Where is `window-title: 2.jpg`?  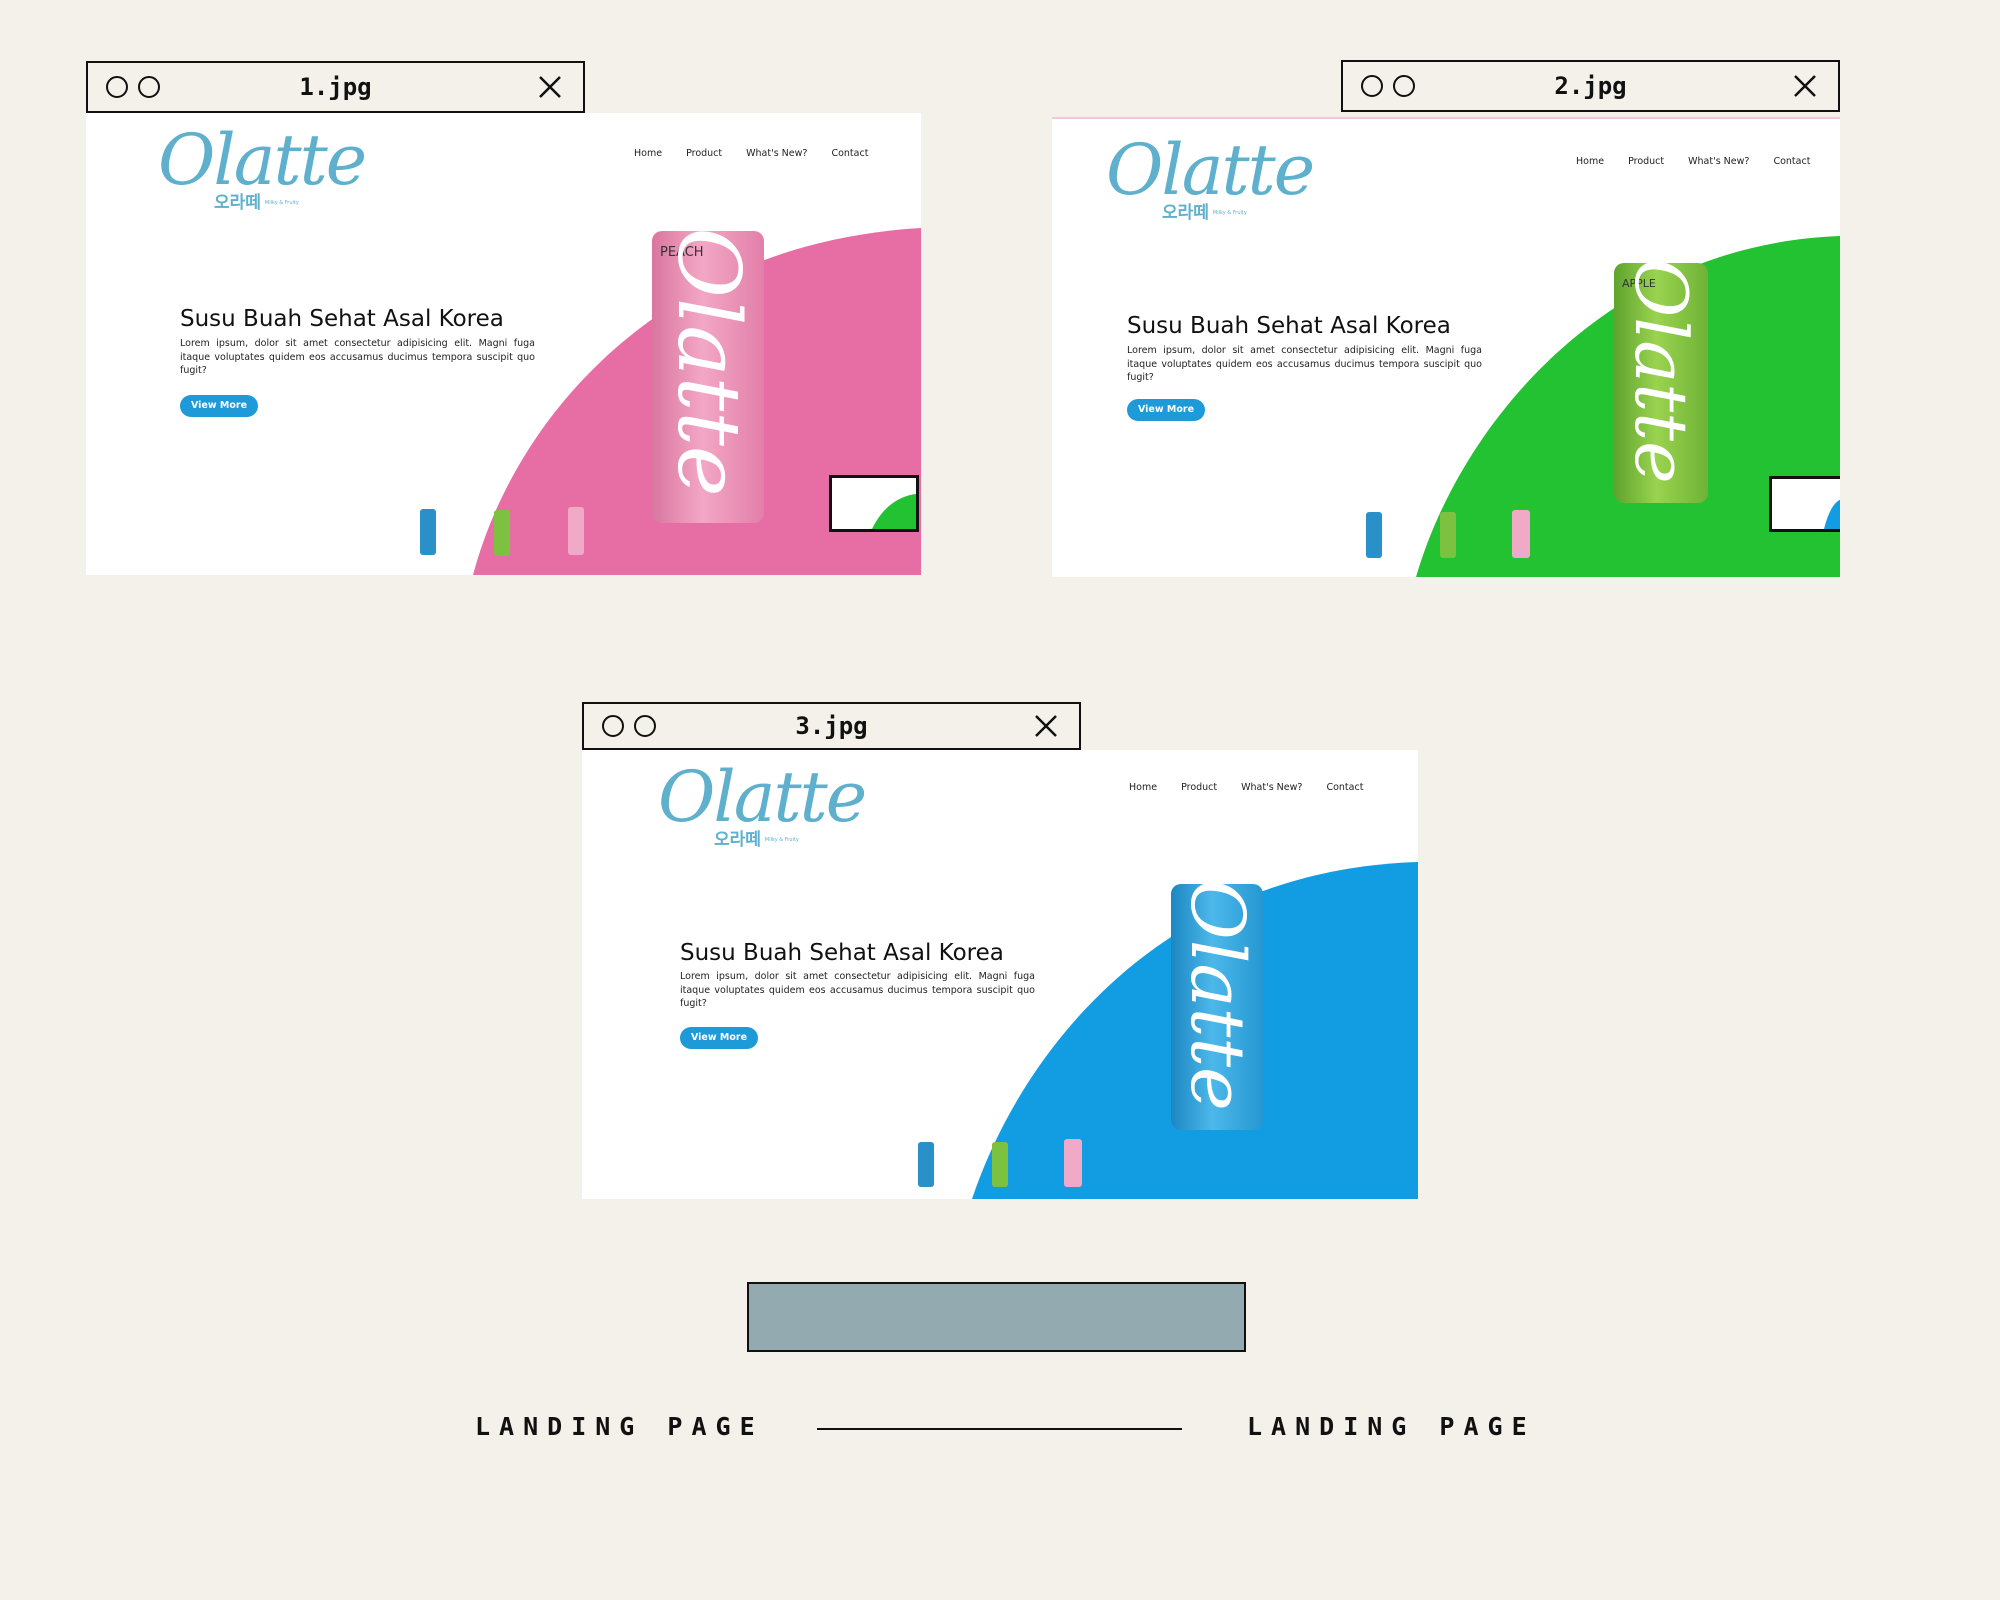
window-title: 2.jpg is located at coordinates (1590, 86).